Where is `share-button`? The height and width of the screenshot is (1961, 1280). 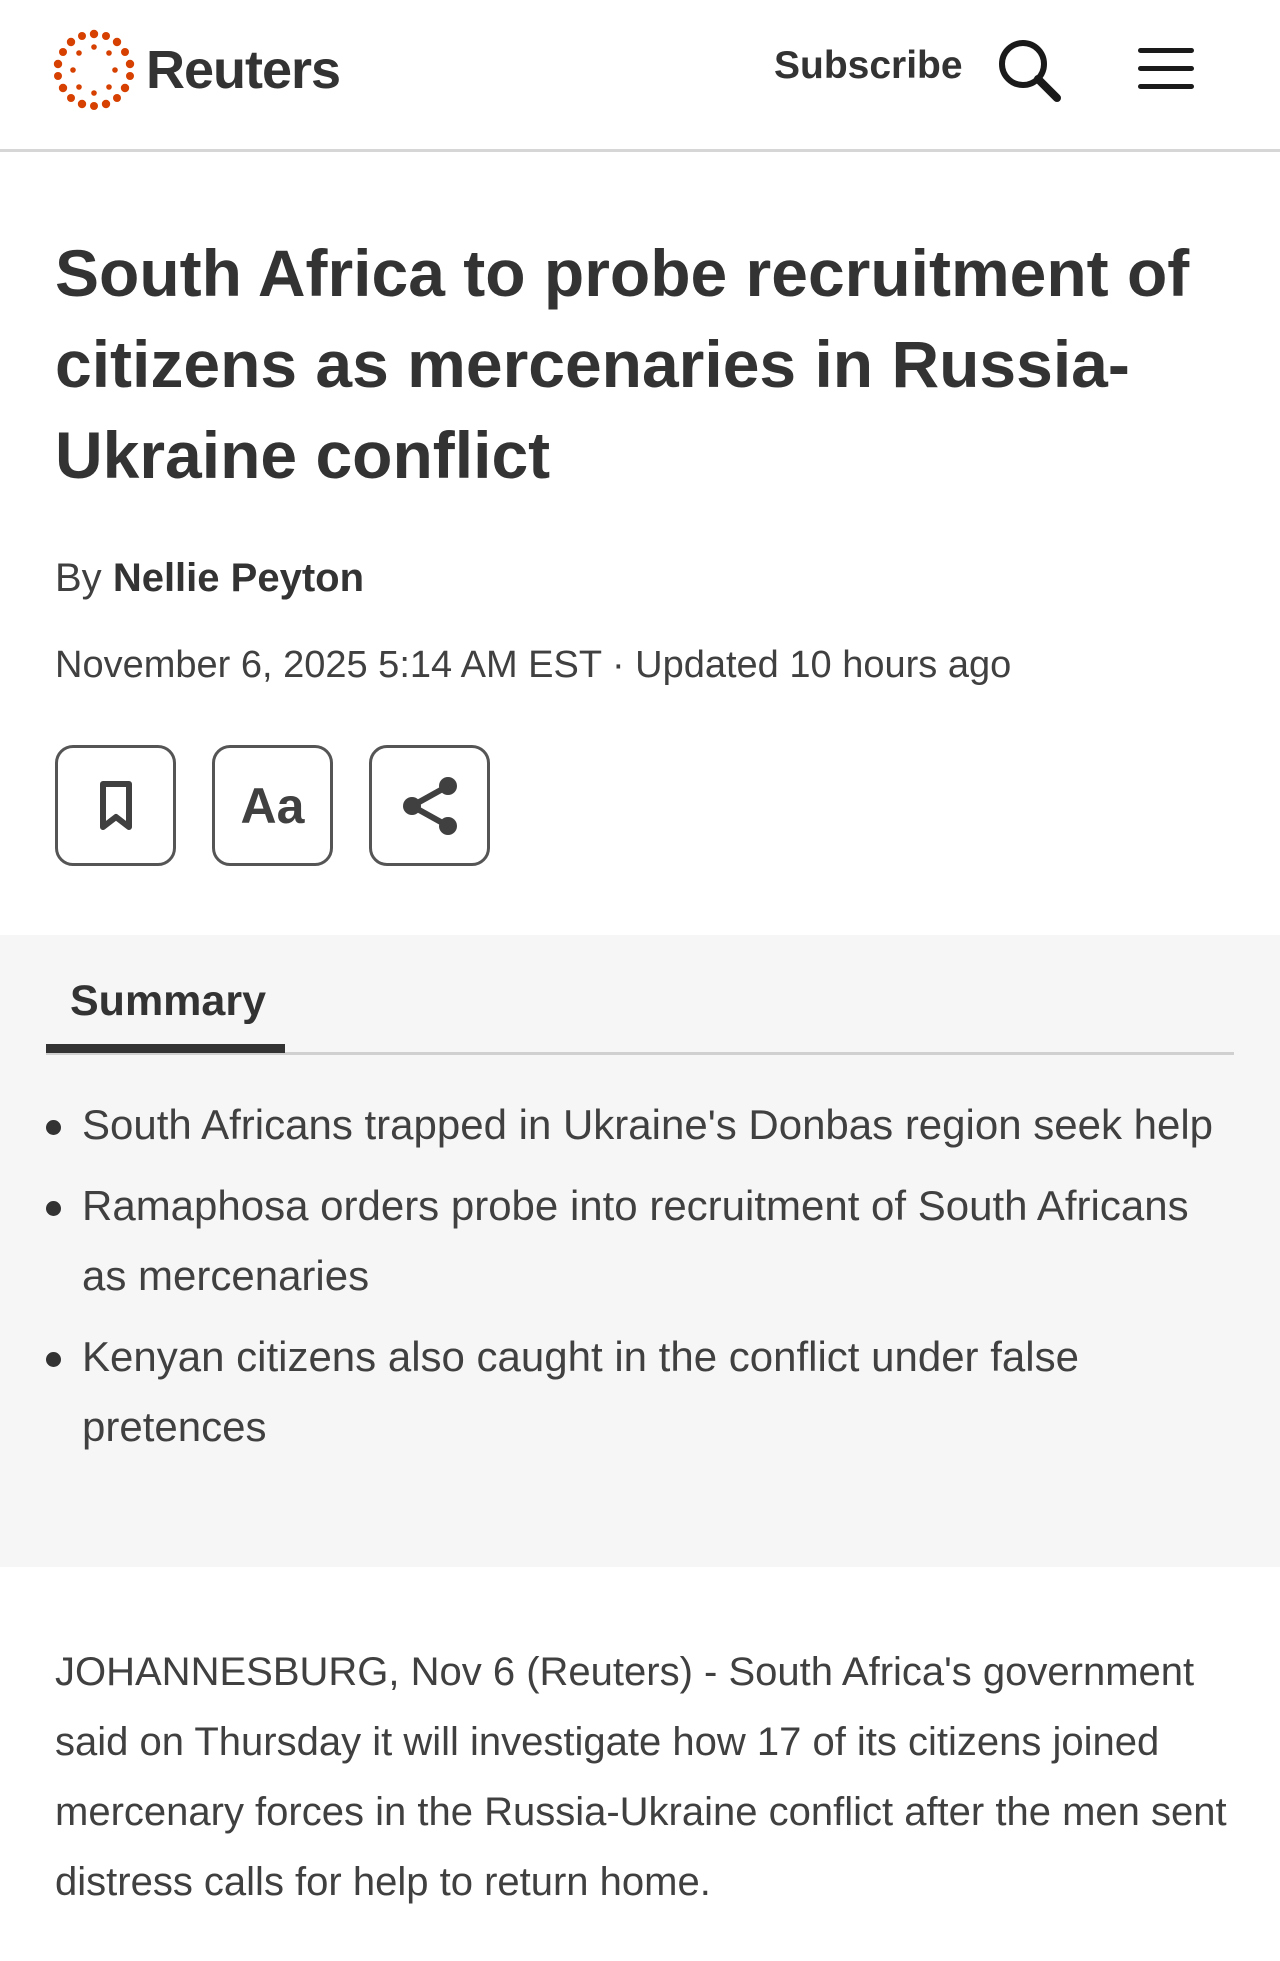 share-button is located at coordinates (429, 805).